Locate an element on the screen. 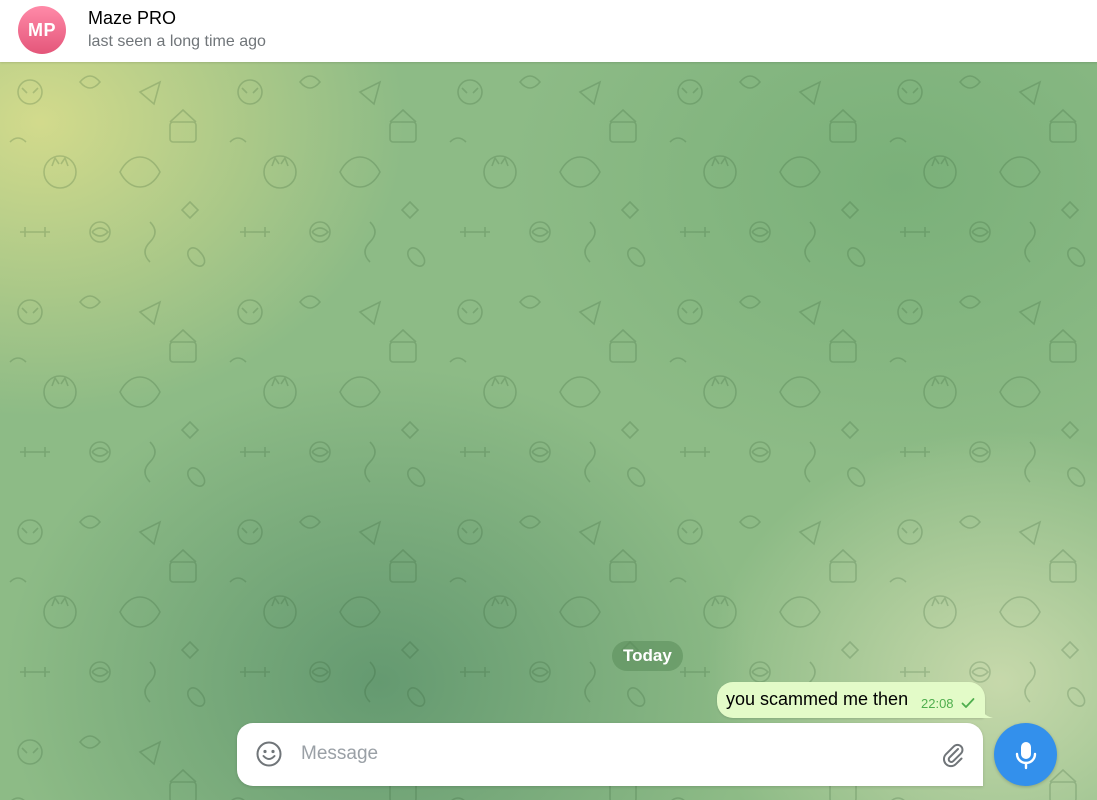 The height and width of the screenshot is (800, 1097). message-time: 22:08 is located at coordinates (937, 703).